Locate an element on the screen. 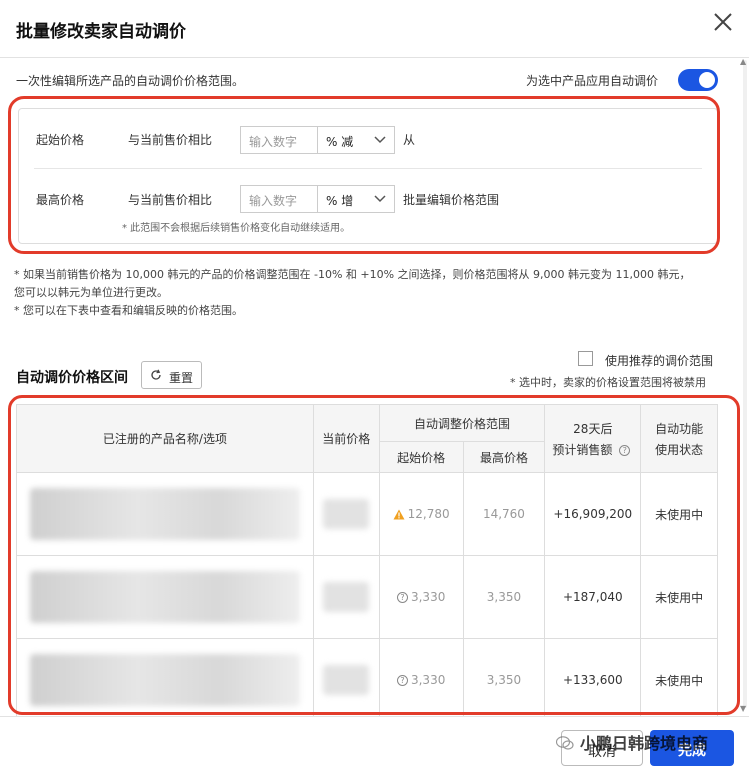  max-compare-label: 与当前售价相比 is located at coordinates (170, 200).